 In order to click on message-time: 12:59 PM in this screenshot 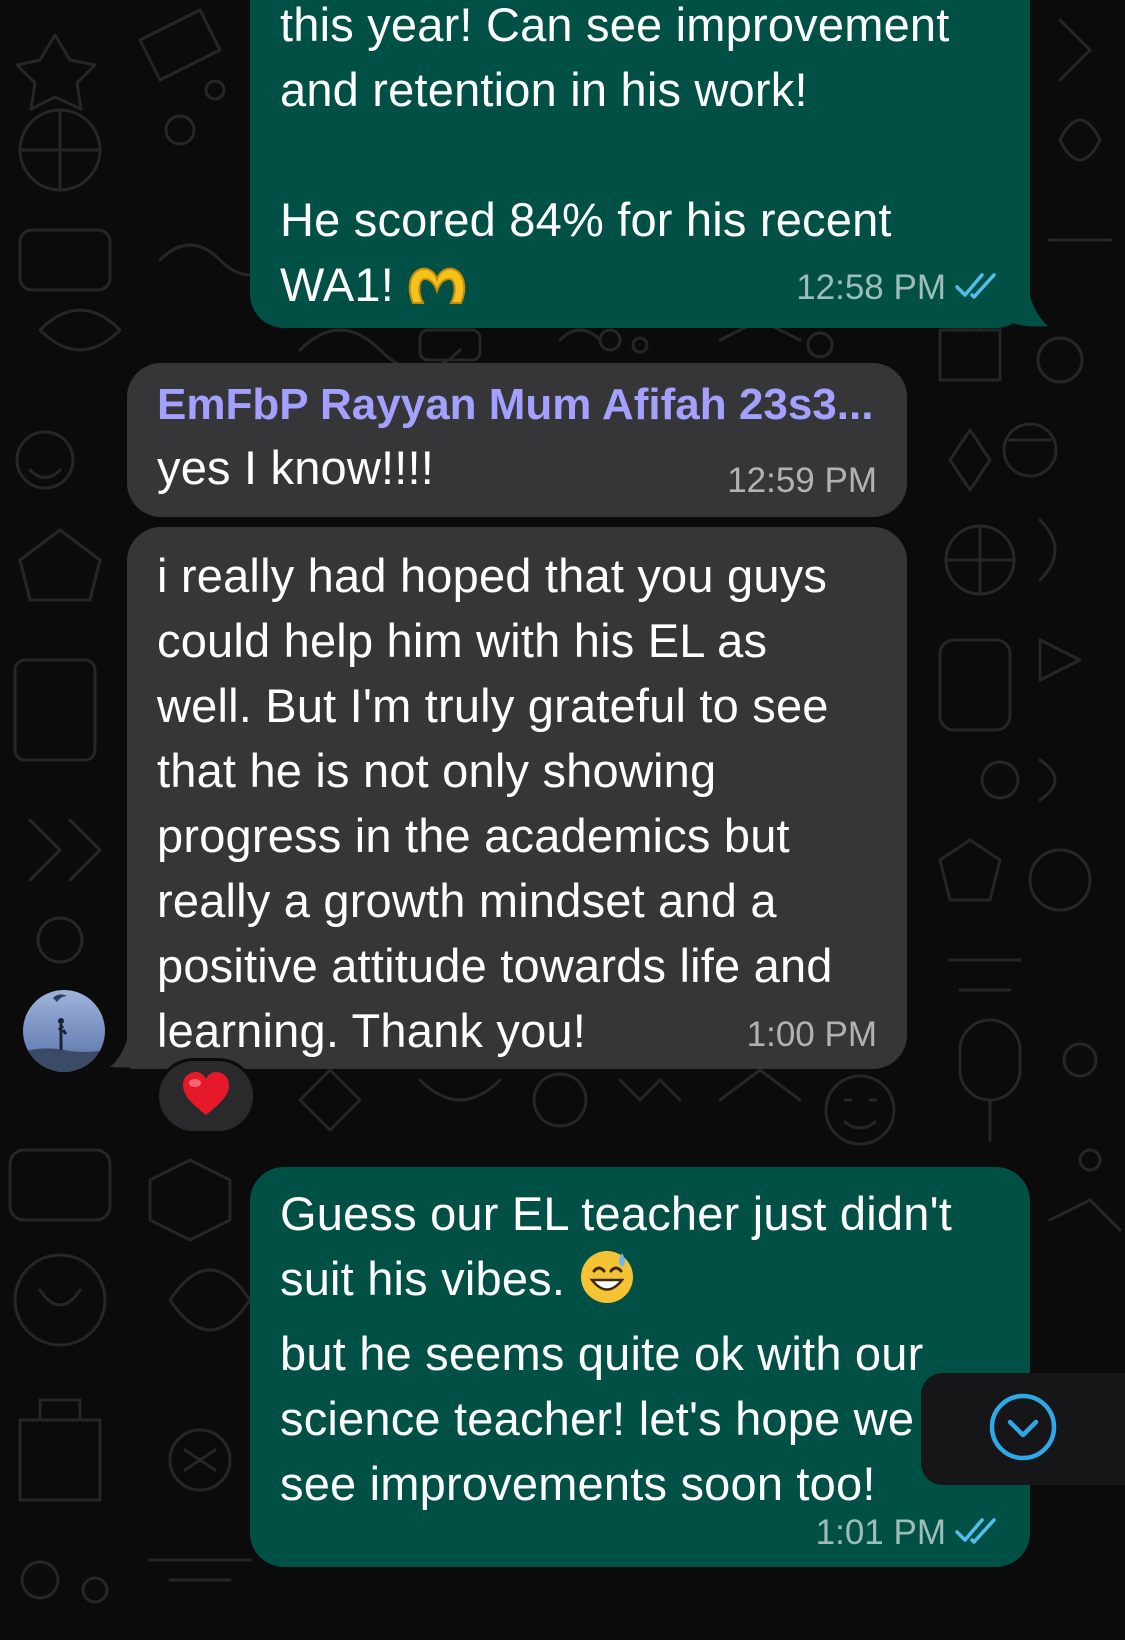, I will do `click(802, 480)`.